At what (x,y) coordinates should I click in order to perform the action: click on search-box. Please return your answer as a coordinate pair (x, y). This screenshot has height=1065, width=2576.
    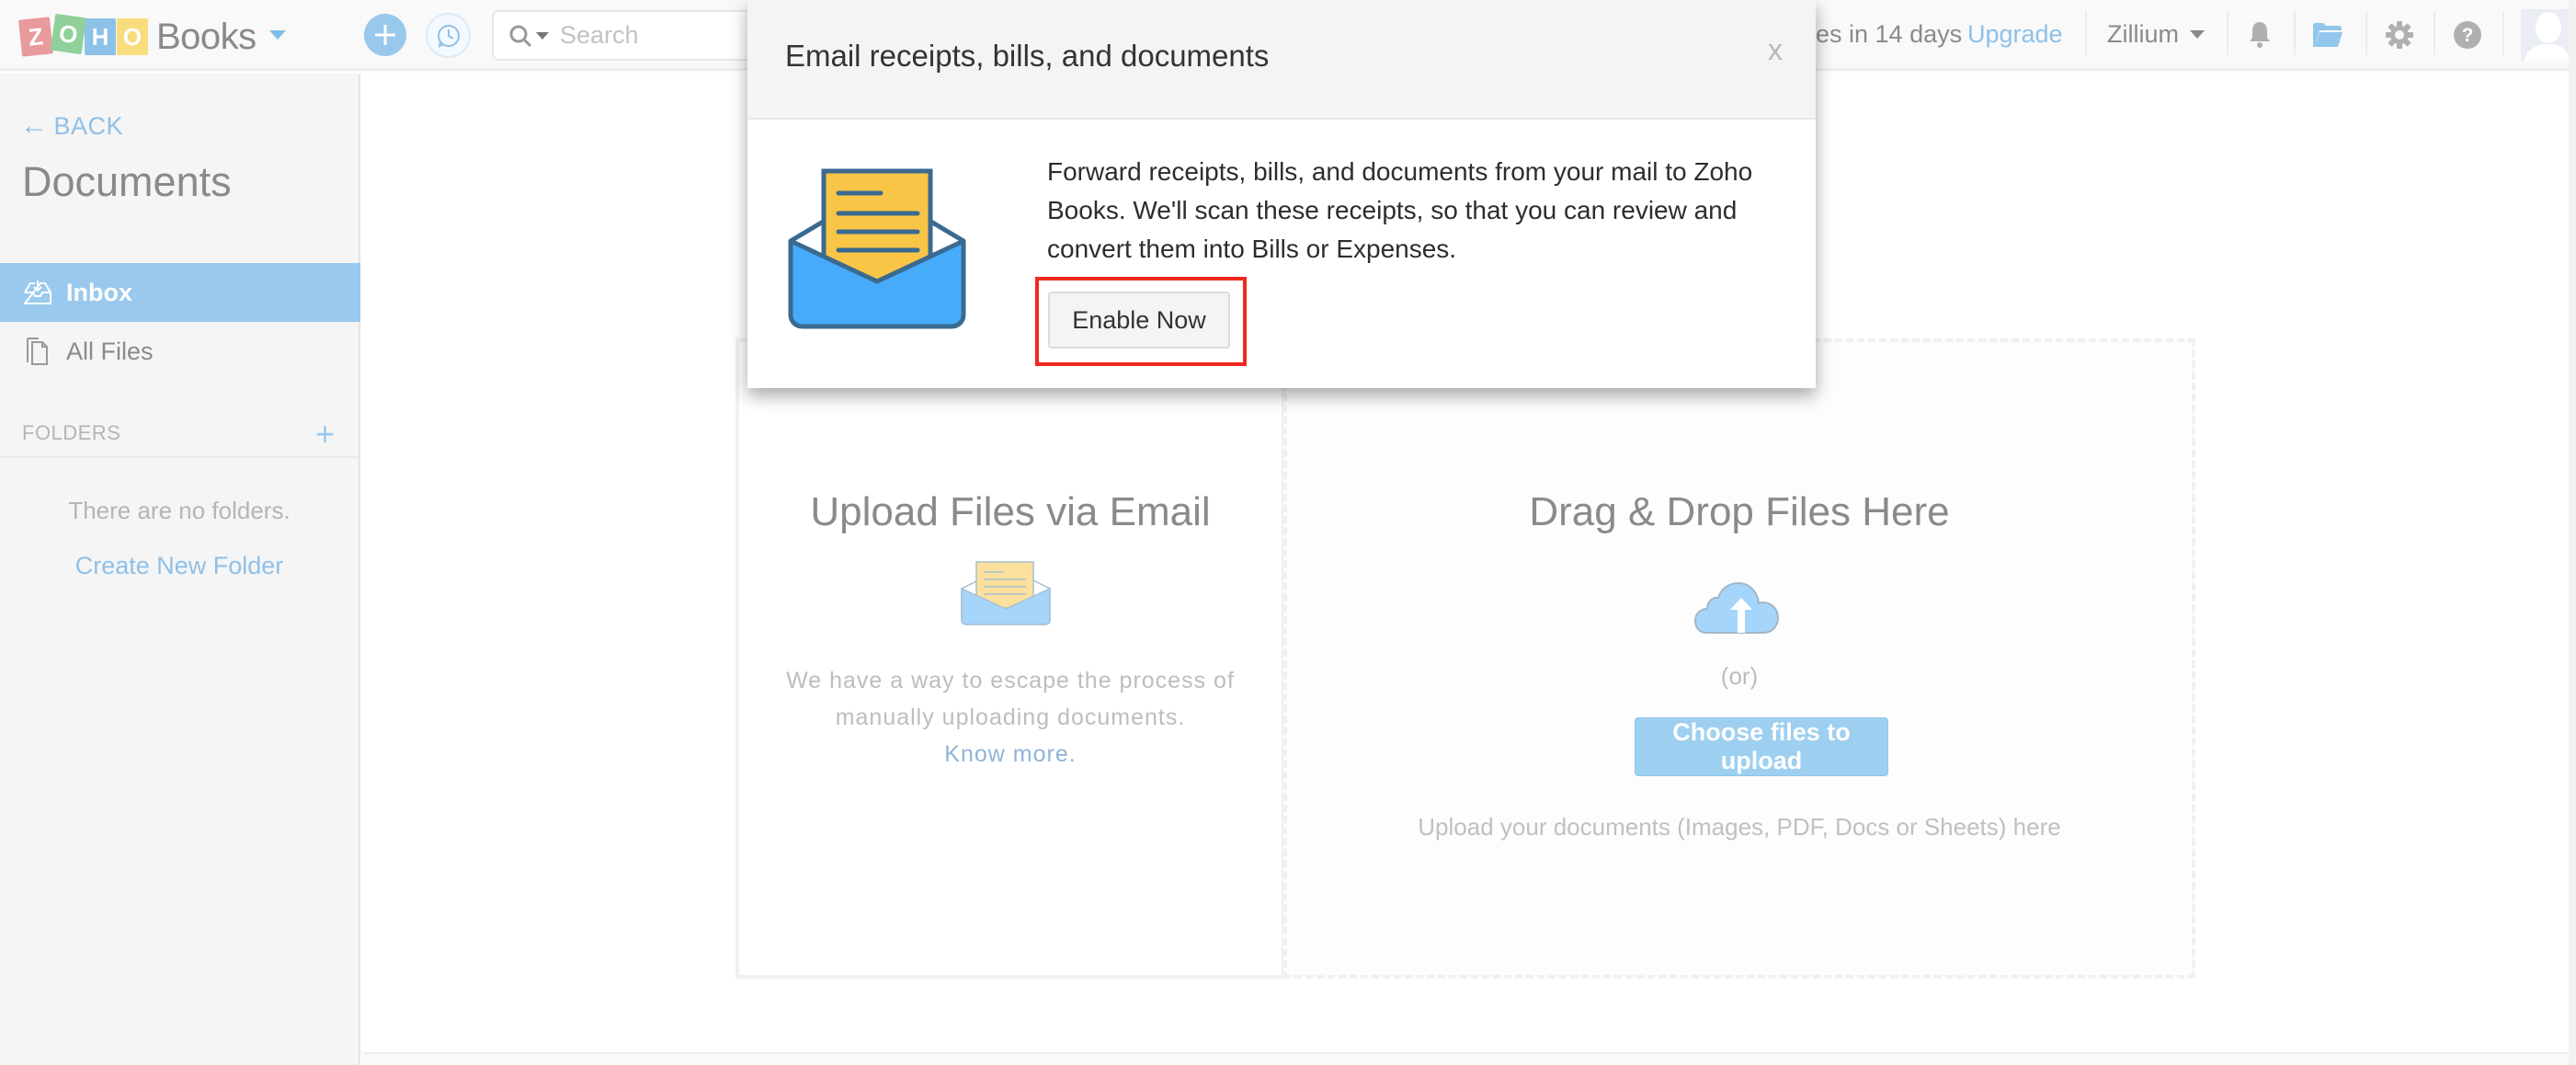
    Looking at the image, I should click on (639, 35).